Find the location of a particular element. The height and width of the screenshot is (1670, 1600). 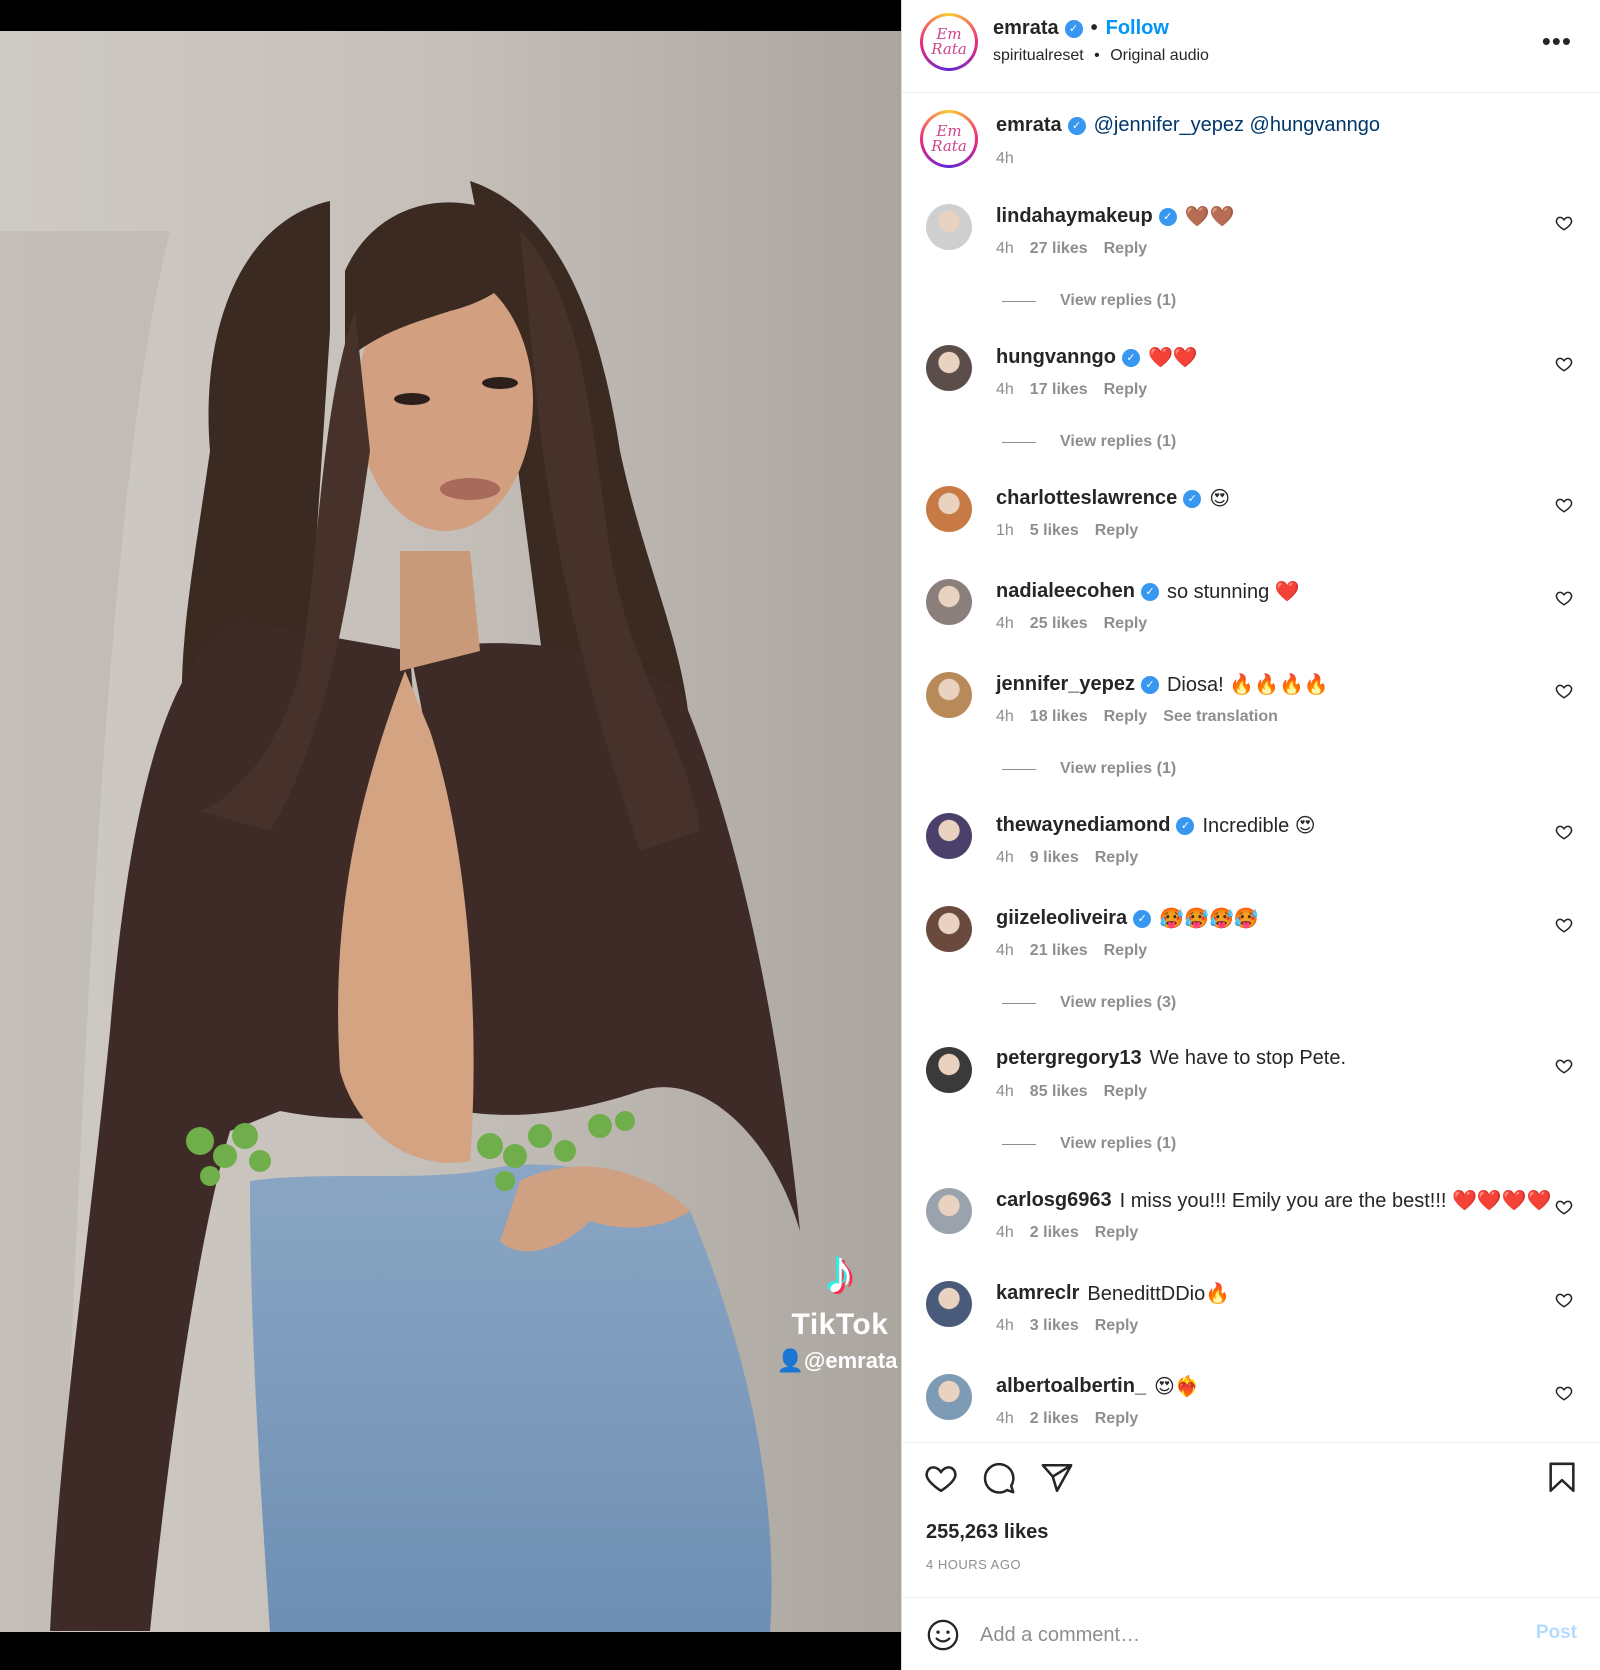

more-options-icon: ••• is located at coordinates (1557, 41).